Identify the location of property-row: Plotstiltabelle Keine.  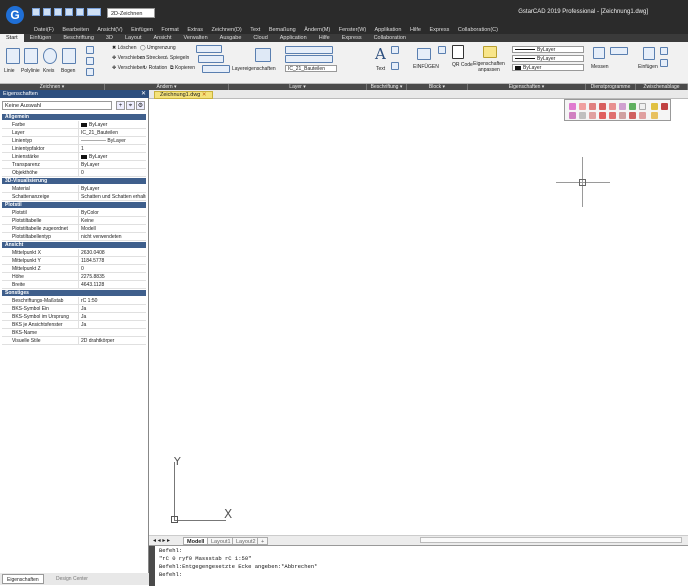
(74, 221).